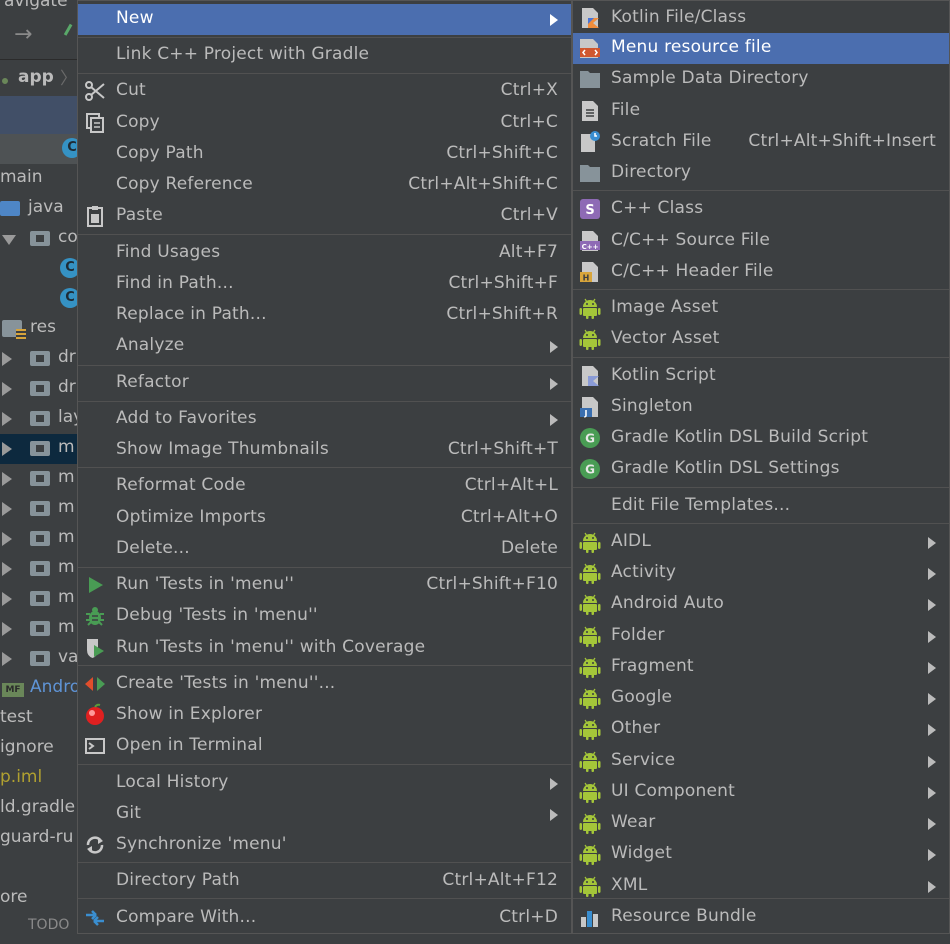 This screenshot has height=944, width=950. What do you see at coordinates (39, 809) in the screenshot?
I see `tree-row: ld.gradle` at bounding box center [39, 809].